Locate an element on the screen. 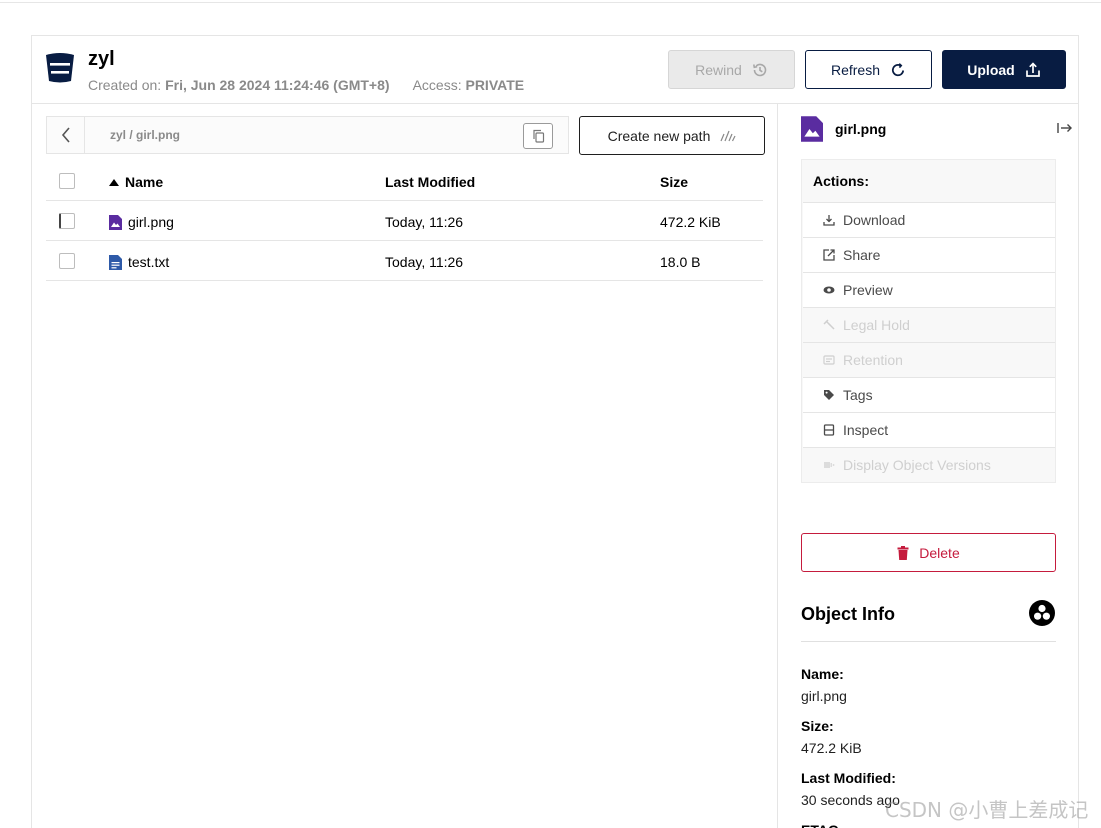 The image size is (1101, 828). size-column-header: Size is located at coordinates (674, 182).